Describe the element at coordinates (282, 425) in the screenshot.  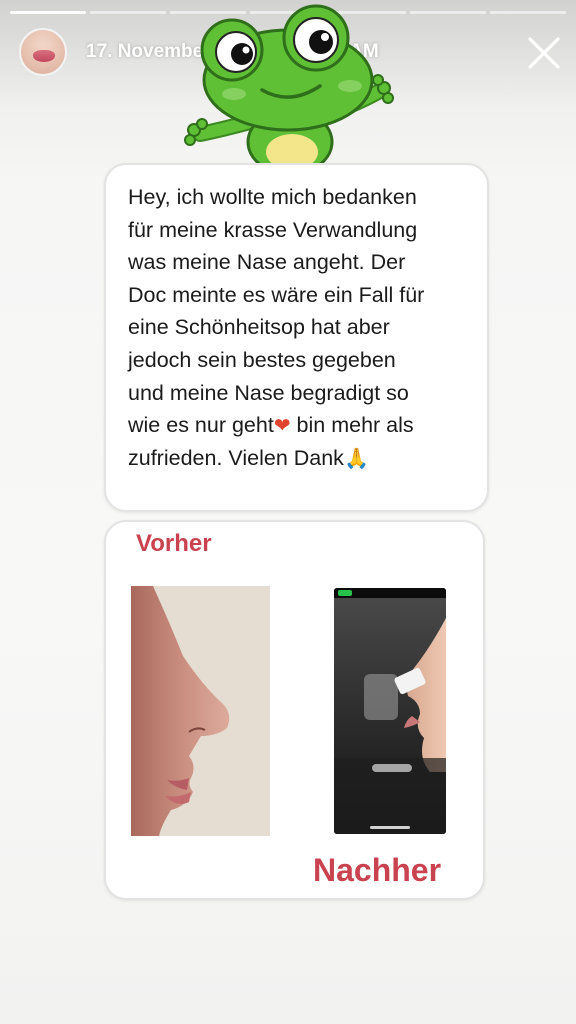
I see `heart-emoji-icon: ❤` at that location.